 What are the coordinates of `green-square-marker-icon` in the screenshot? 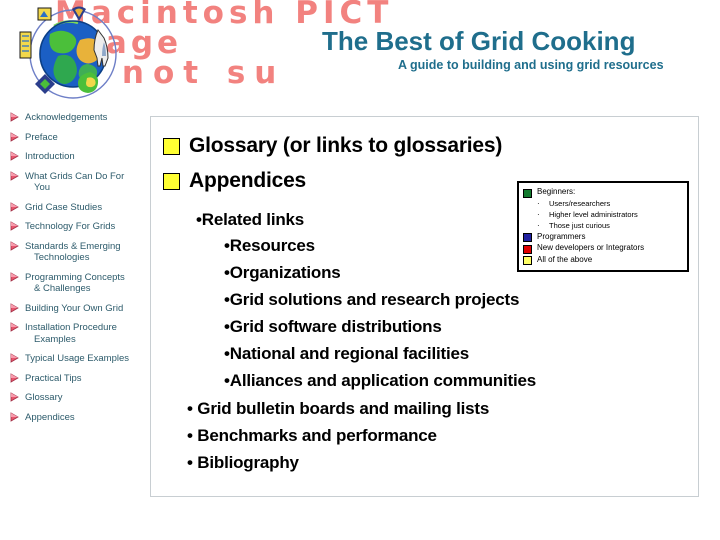 It's located at (527, 193).